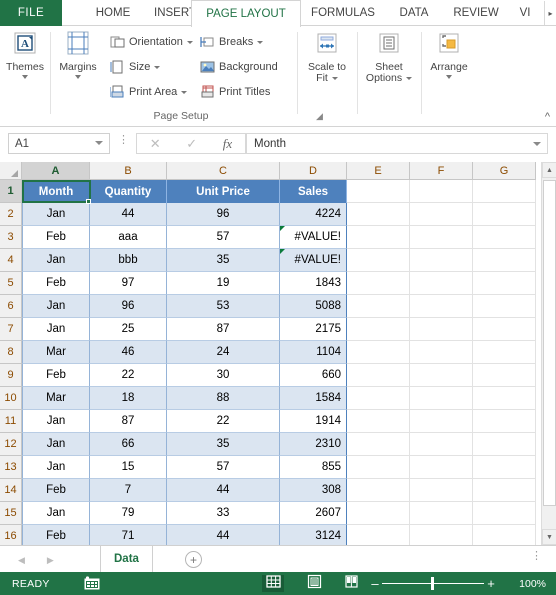 The height and width of the screenshot is (595, 556). Describe the element at coordinates (227, 144) in the screenshot. I see `fx-icon: fx` at that location.